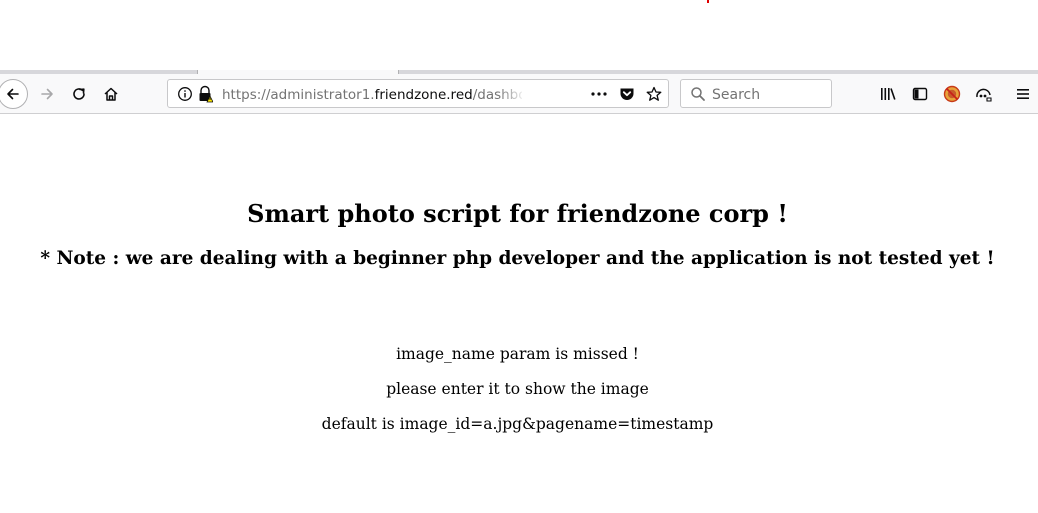  What do you see at coordinates (517, 389) in the screenshot?
I see `message-enter-param: please enter it to show the image` at bounding box center [517, 389].